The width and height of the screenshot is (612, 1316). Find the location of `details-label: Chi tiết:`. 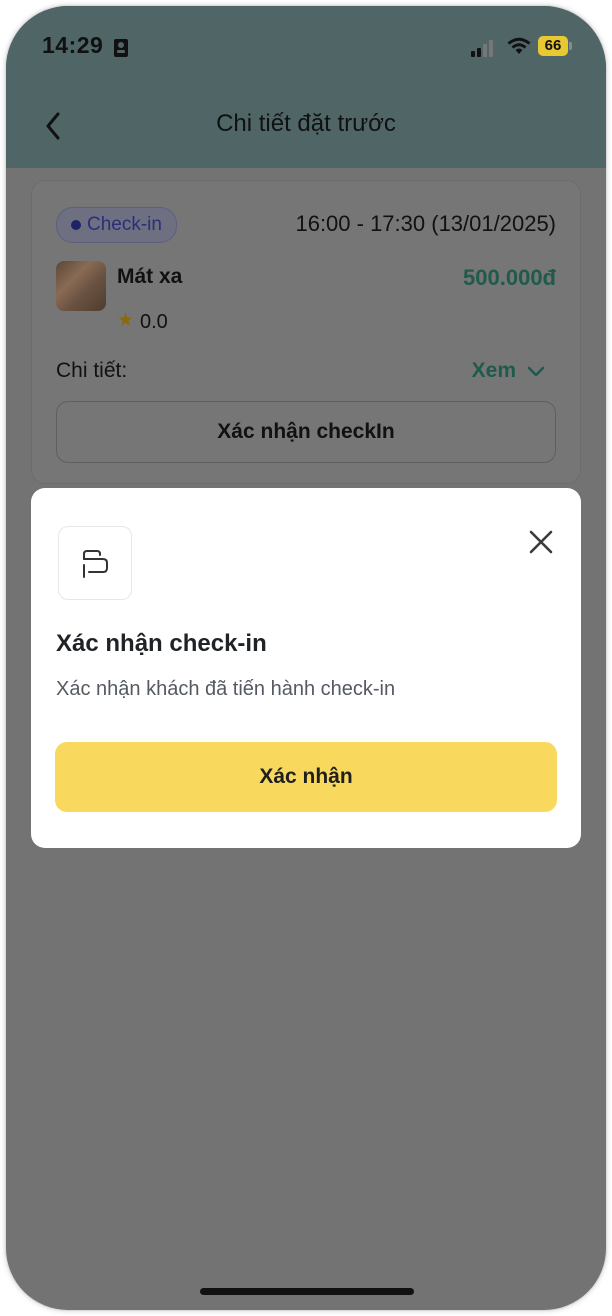

details-label: Chi tiết: is located at coordinates (92, 370).